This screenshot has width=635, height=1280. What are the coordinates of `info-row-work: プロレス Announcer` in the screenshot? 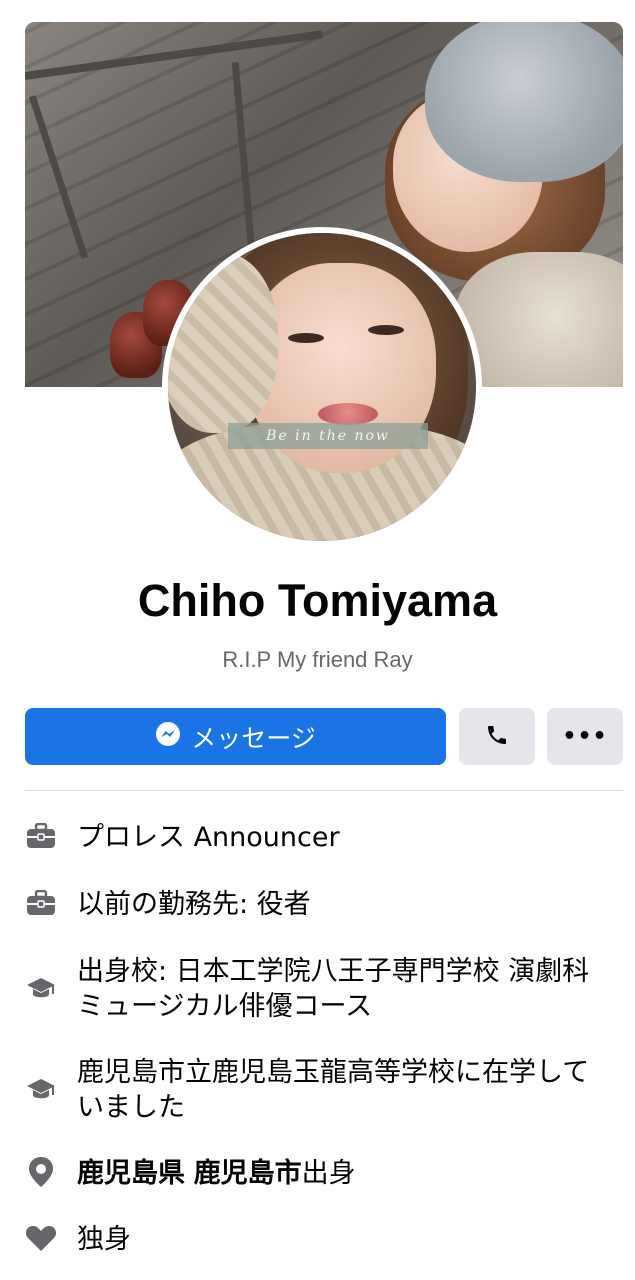 It's located at (320, 837).